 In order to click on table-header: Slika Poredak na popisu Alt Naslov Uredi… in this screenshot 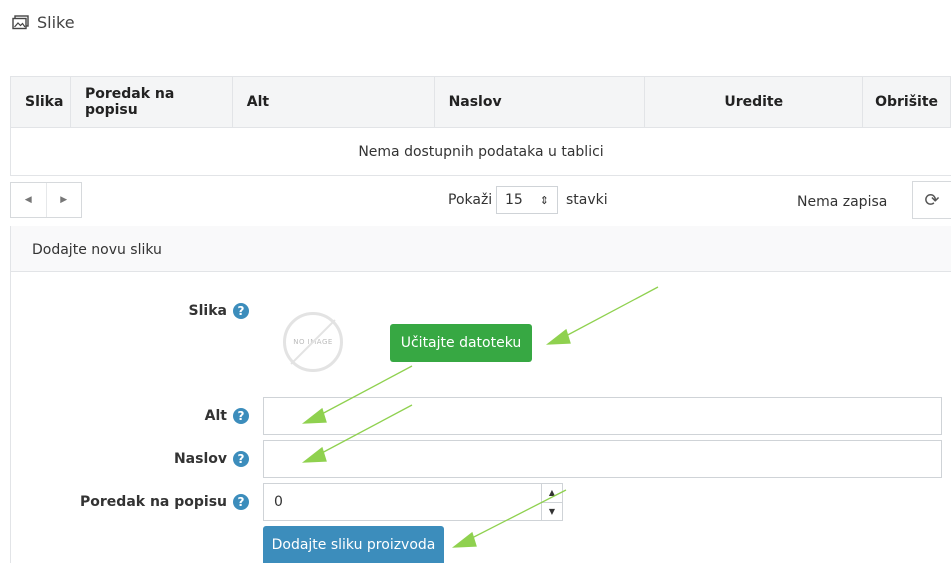, I will do `click(480, 102)`.